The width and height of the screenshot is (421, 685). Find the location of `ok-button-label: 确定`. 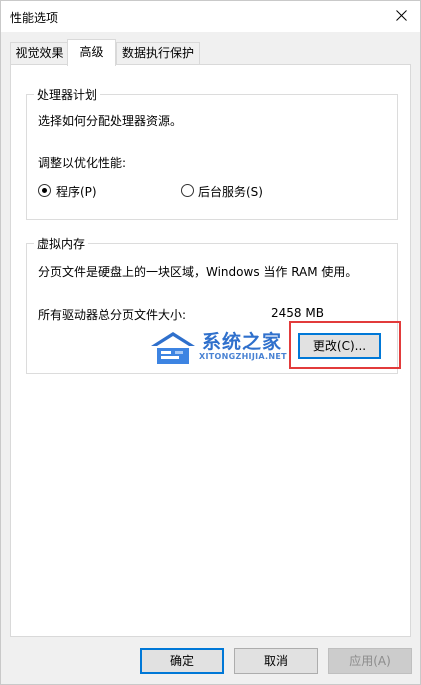

ok-button-label: 确定 is located at coordinates (181, 661).